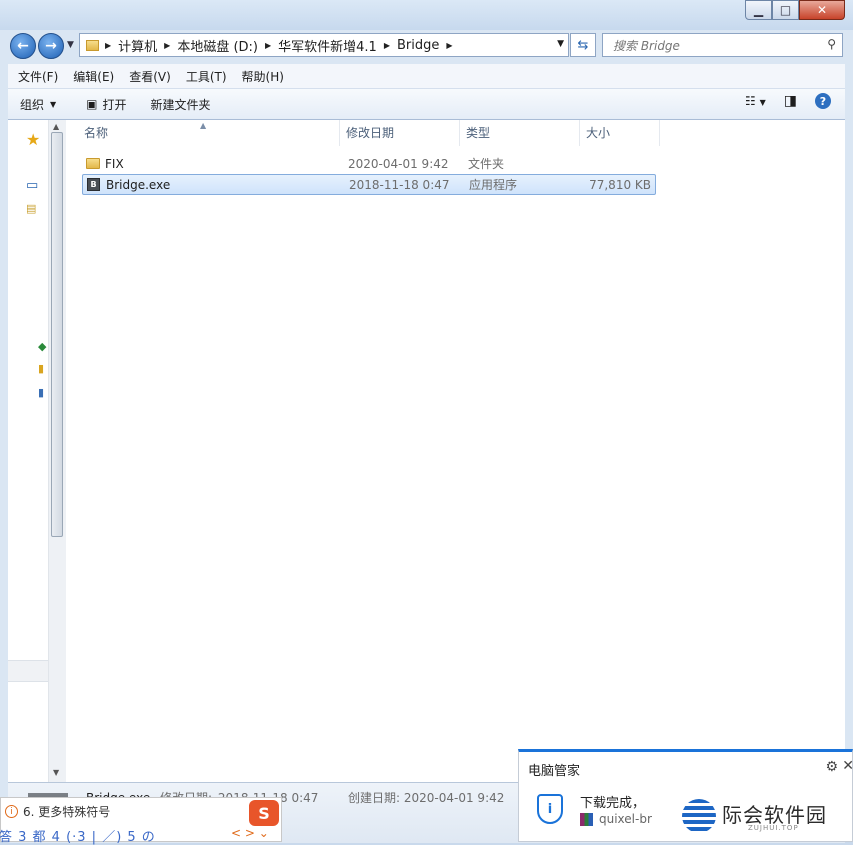  What do you see at coordinates (399, 184) in the screenshot?
I see `file-date: 2018-11-18 0:47` at bounding box center [399, 184].